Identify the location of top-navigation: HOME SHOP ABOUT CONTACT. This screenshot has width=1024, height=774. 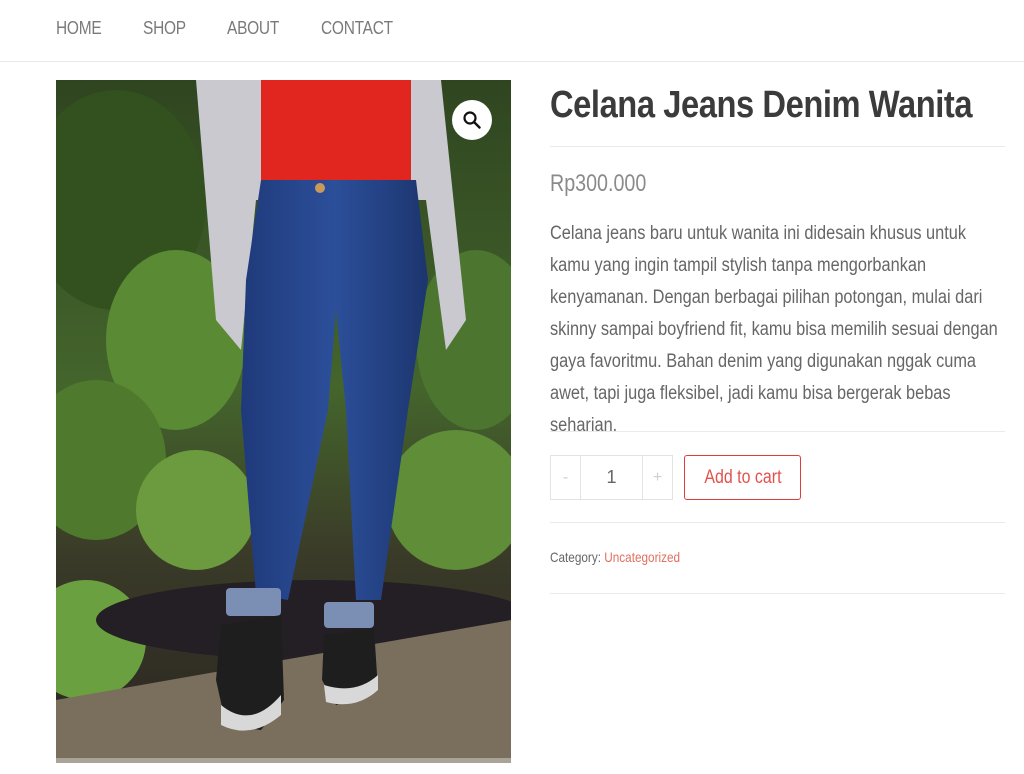
(512, 31).